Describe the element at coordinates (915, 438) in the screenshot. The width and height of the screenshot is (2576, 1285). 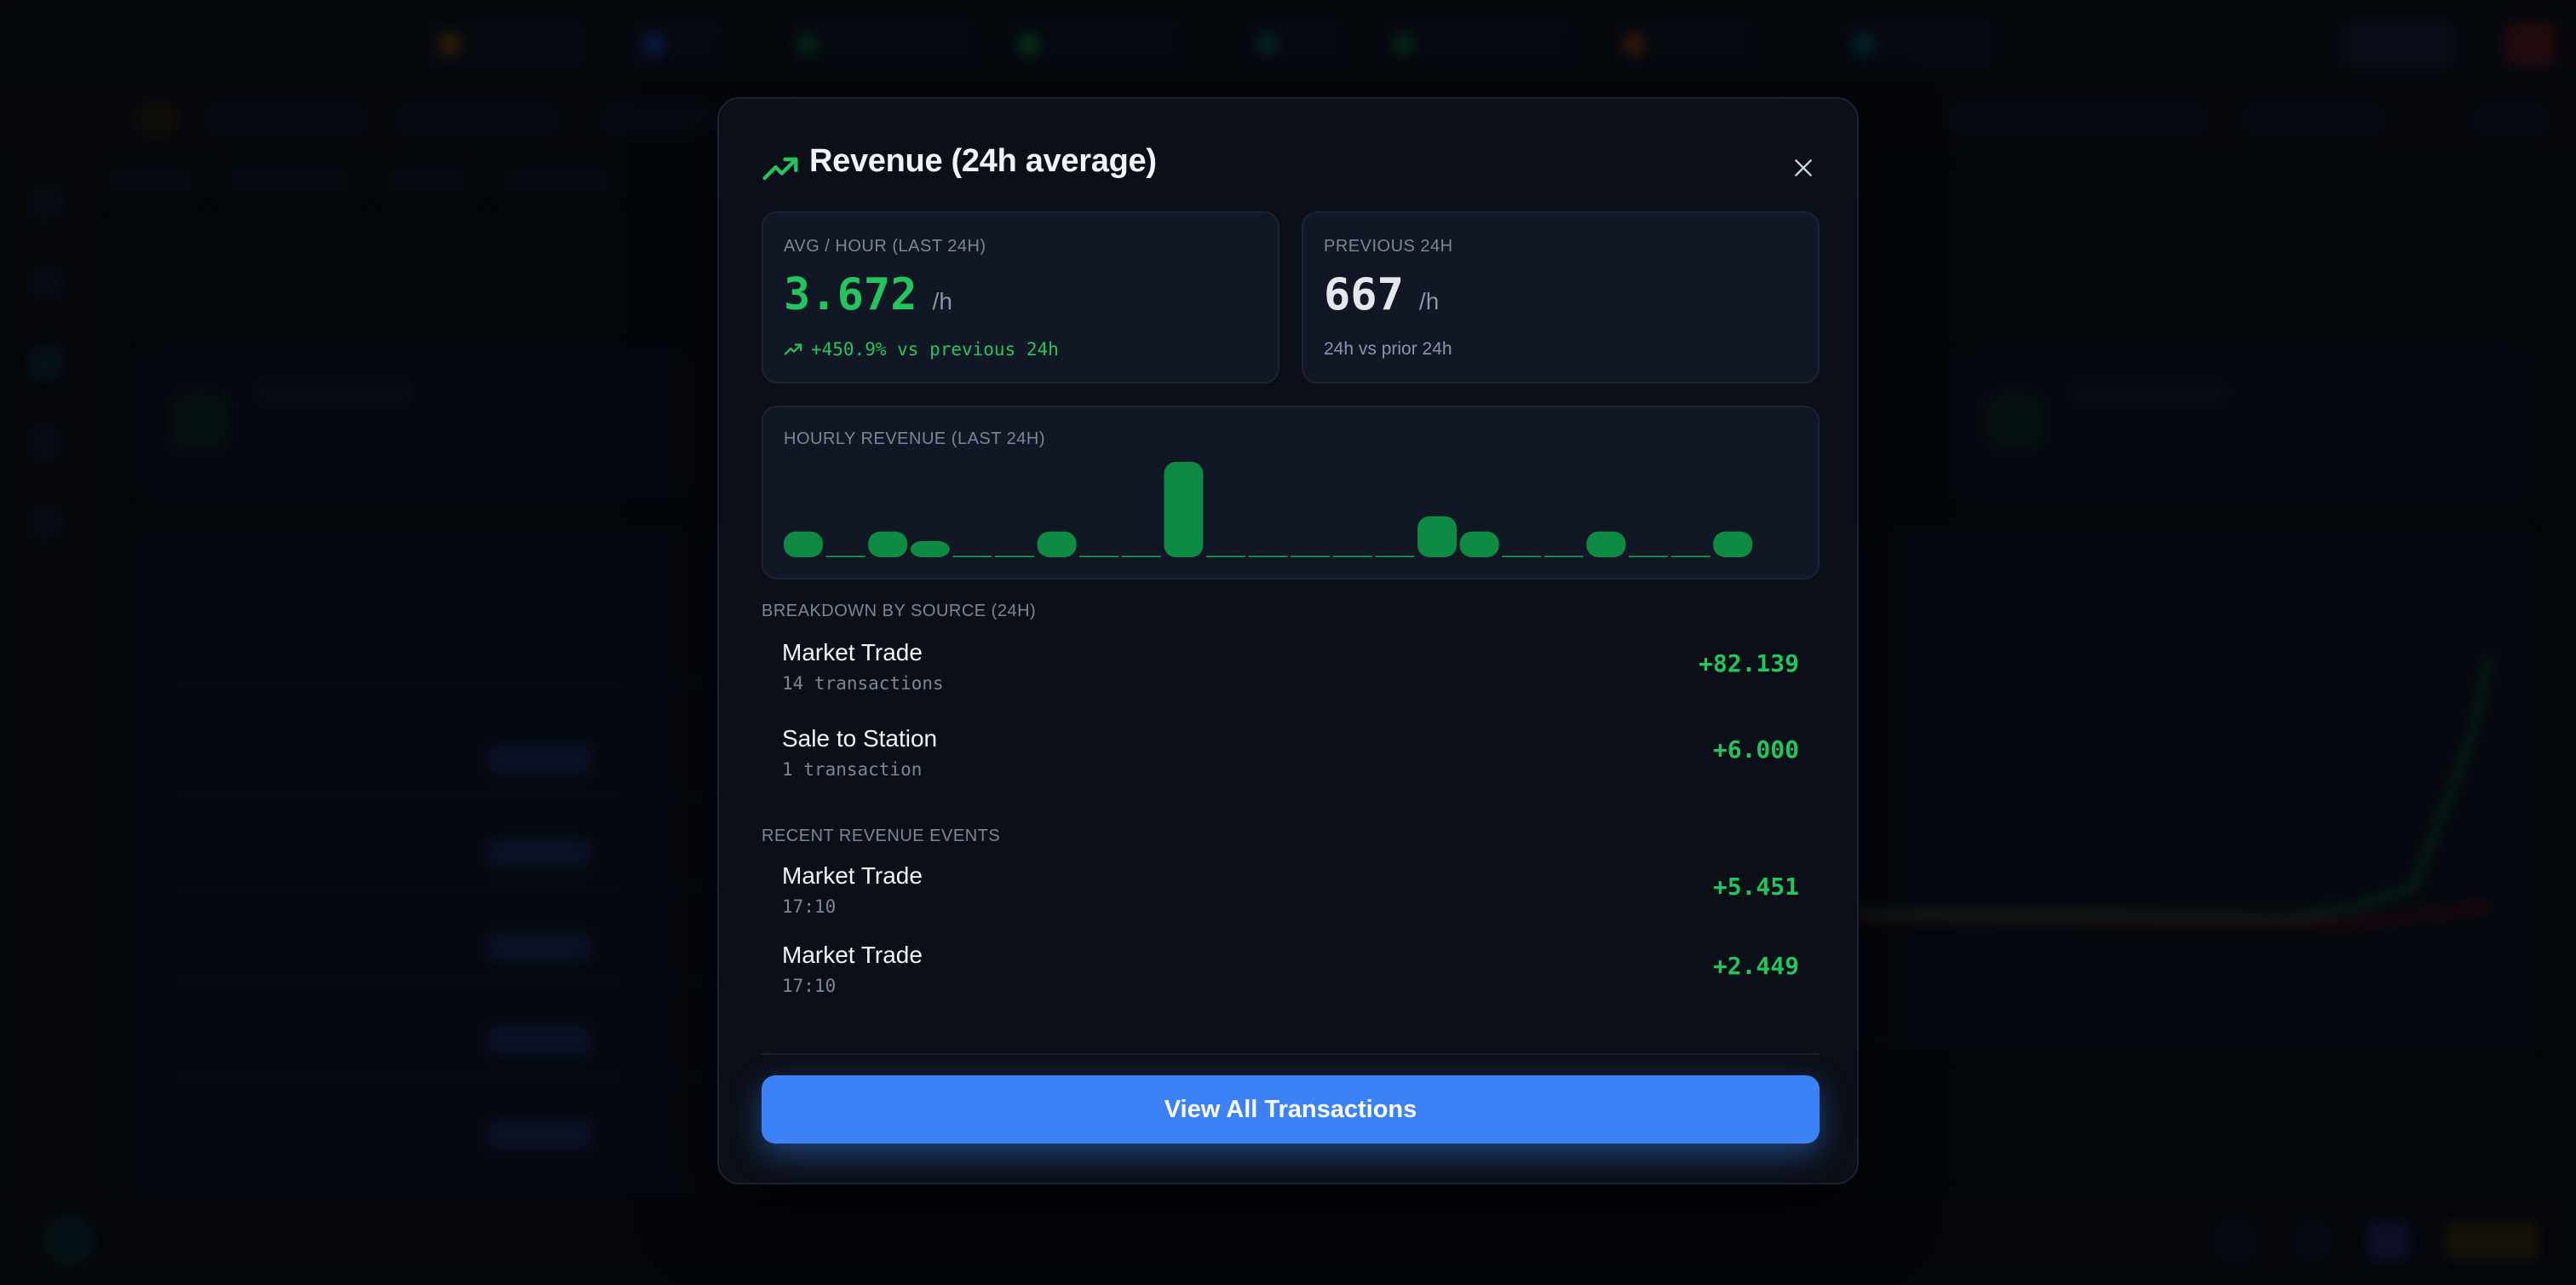
I see `chart-title: HOURLY REVENUE (LAST 24H)` at that location.